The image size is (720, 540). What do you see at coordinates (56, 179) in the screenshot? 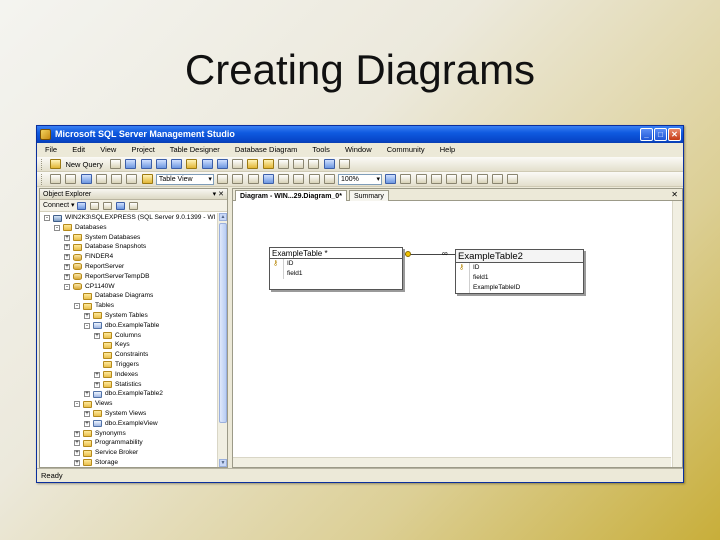
I see `new-table-icon` at bounding box center [56, 179].